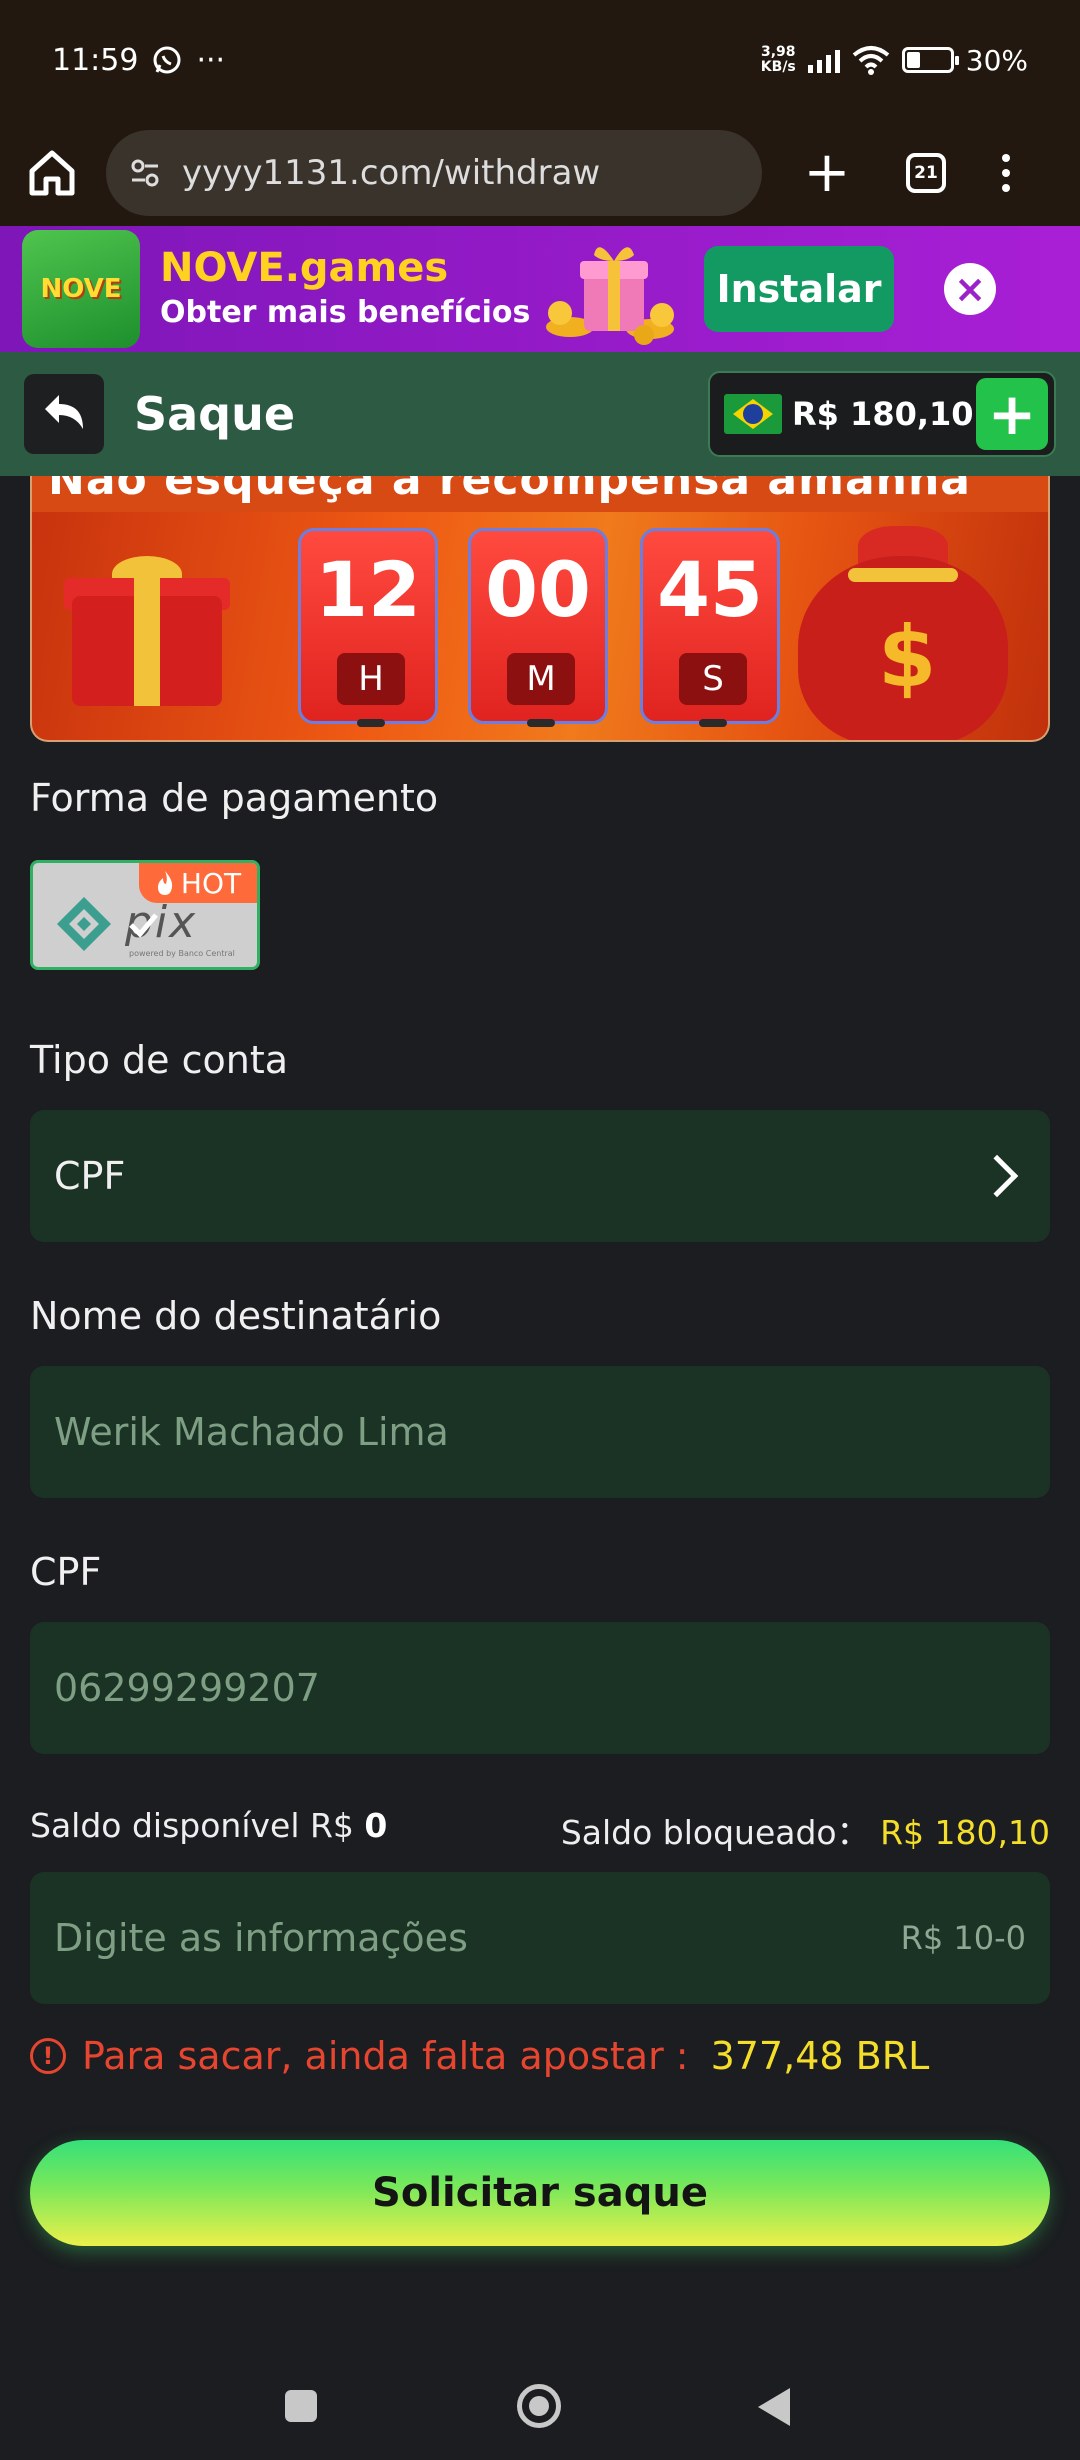 The image size is (1080, 2460). Describe the element at coordinates (540, 1176) in the screenshot. I see `account-type-select: CPF` at that location.